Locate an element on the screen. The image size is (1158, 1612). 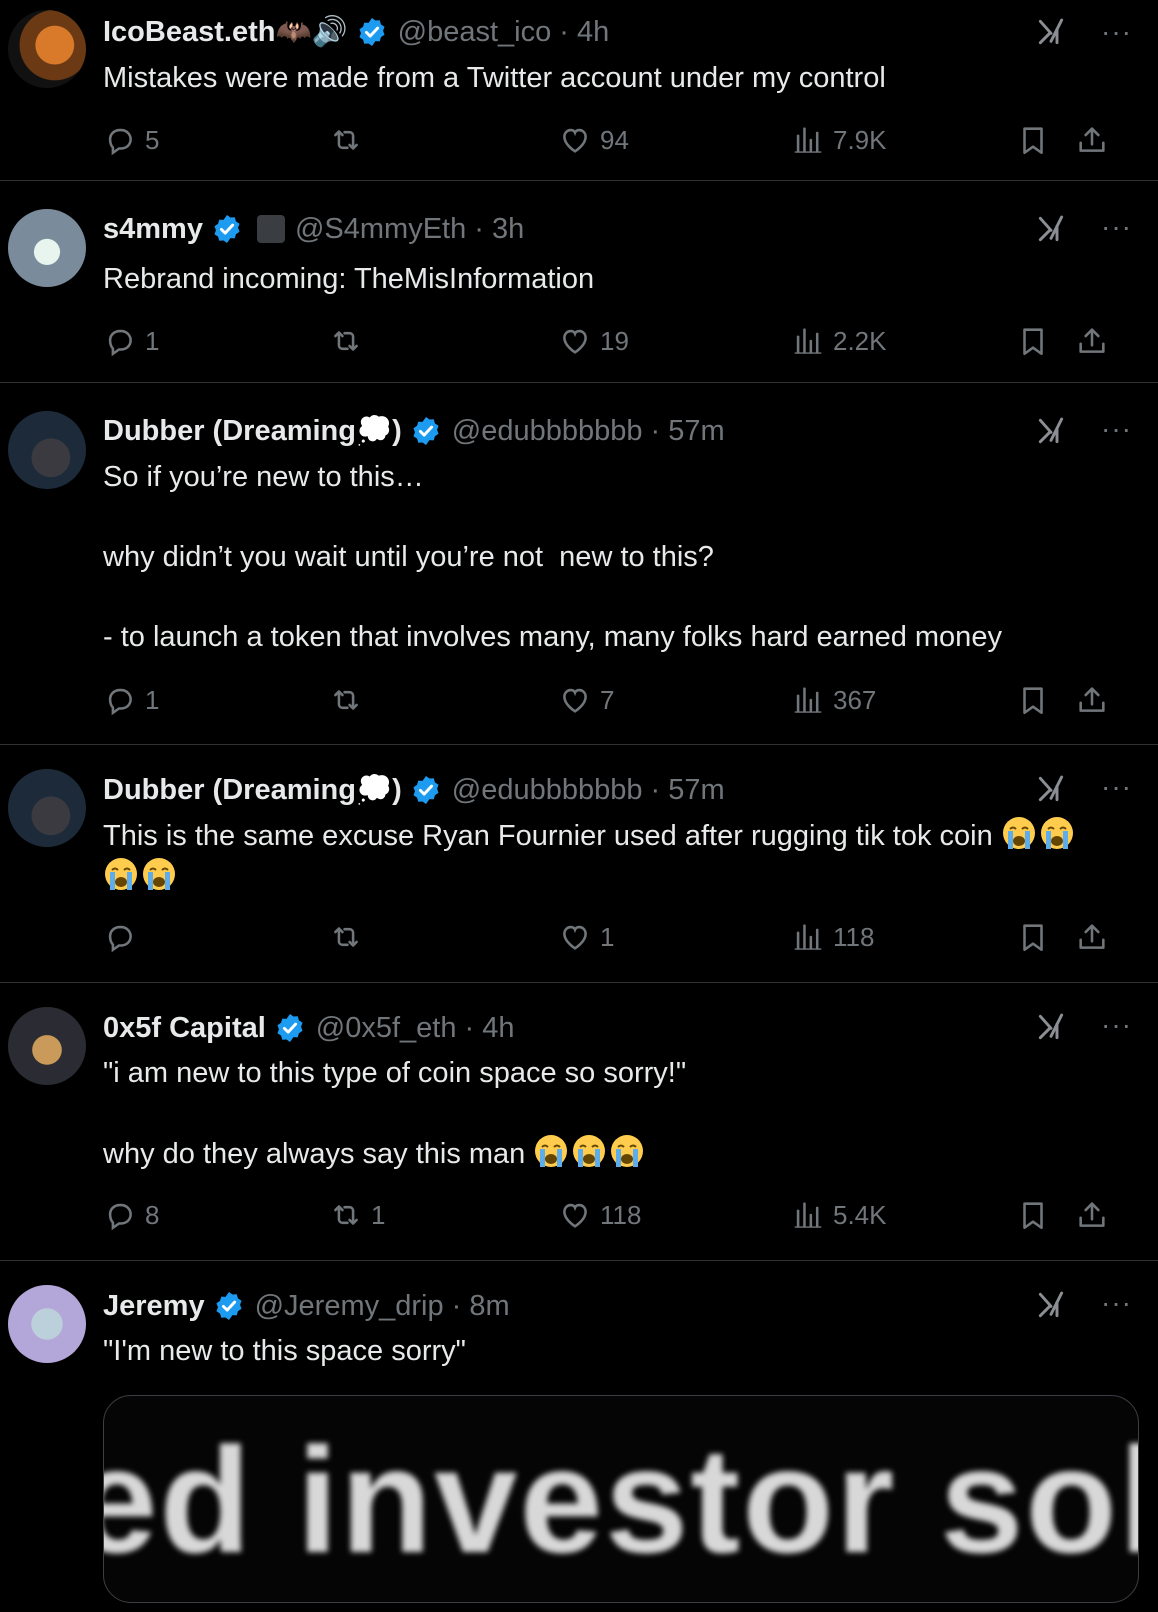
views-button: 367 is located at coordinates (833, 700).